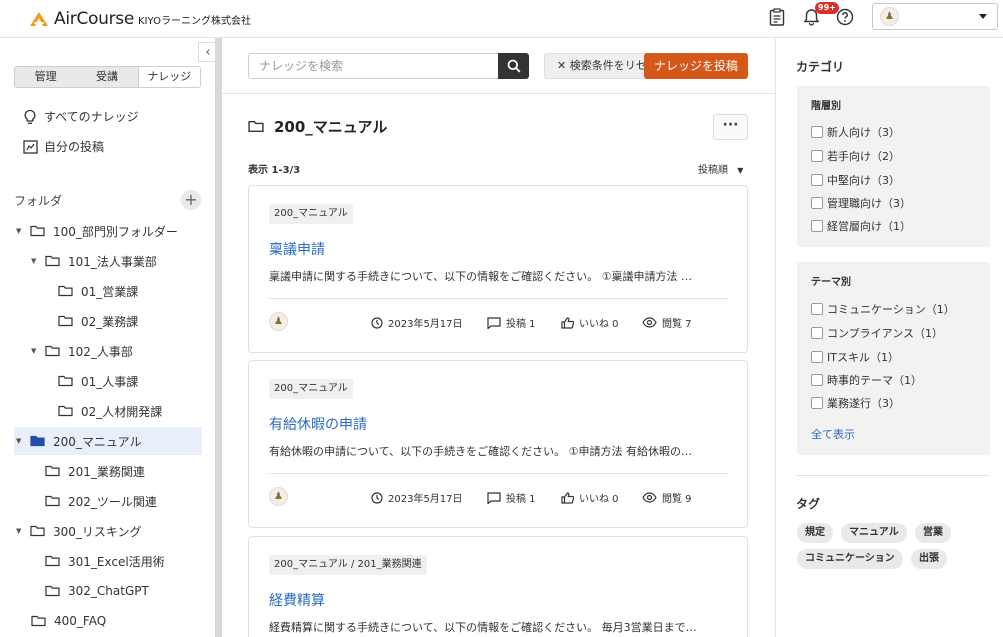 Image resolution: width=1003 pixels, height=637 pixels. I want to click on eye-icon, so click(649, 497).